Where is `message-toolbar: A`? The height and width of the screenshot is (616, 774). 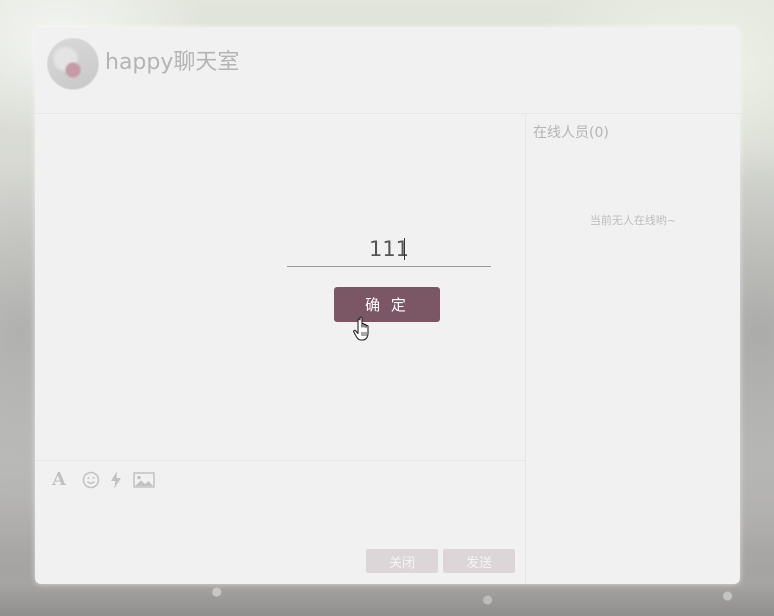
message-toolbar: A is located at coordinates (280, 478).